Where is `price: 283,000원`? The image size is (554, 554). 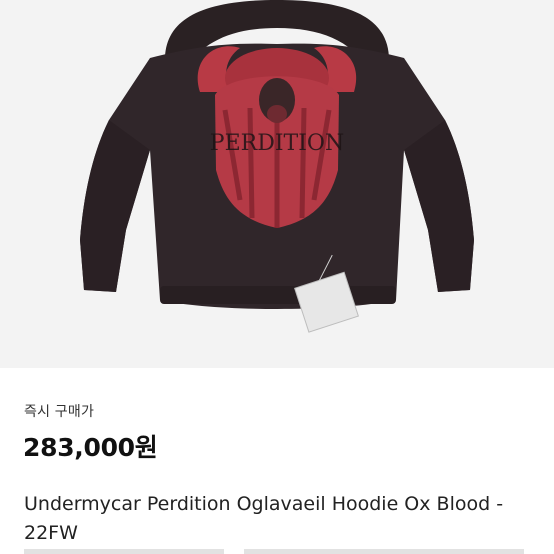
price: 283,000원 is located at coordinates (90, 447).